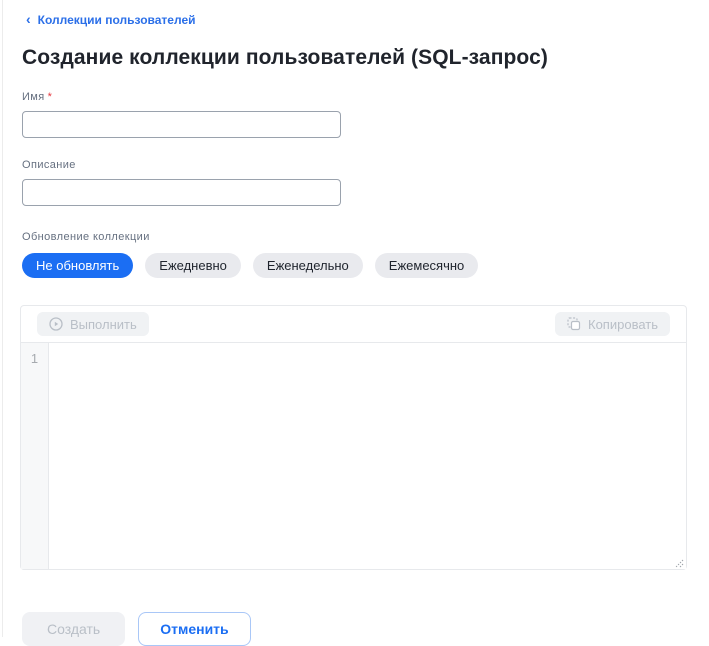 Image resolution: width=709 pixels, height=646 pixels. I want to click on copy-query-button: Копировать, so click(612, 324).